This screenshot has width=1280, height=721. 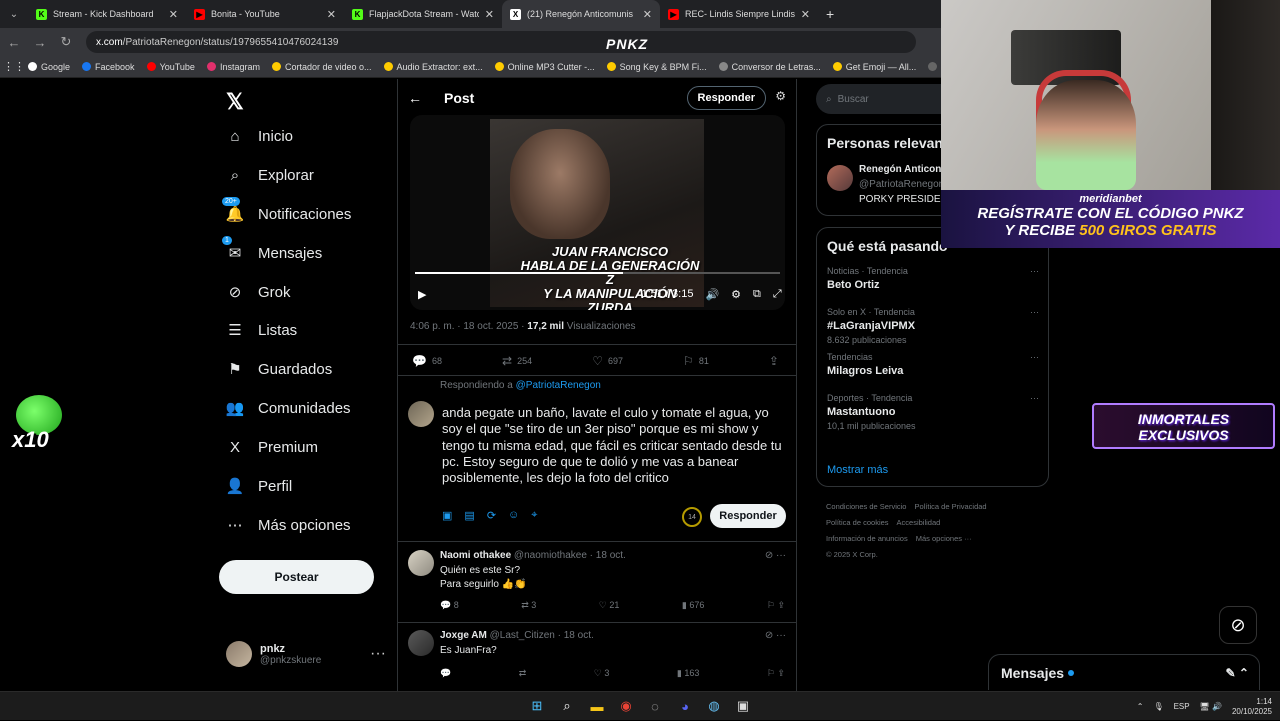 What do you see at coordinates (685, 706) in the screenshot?
I see `discord-icon: ◕` at bounding box center [685, 706].